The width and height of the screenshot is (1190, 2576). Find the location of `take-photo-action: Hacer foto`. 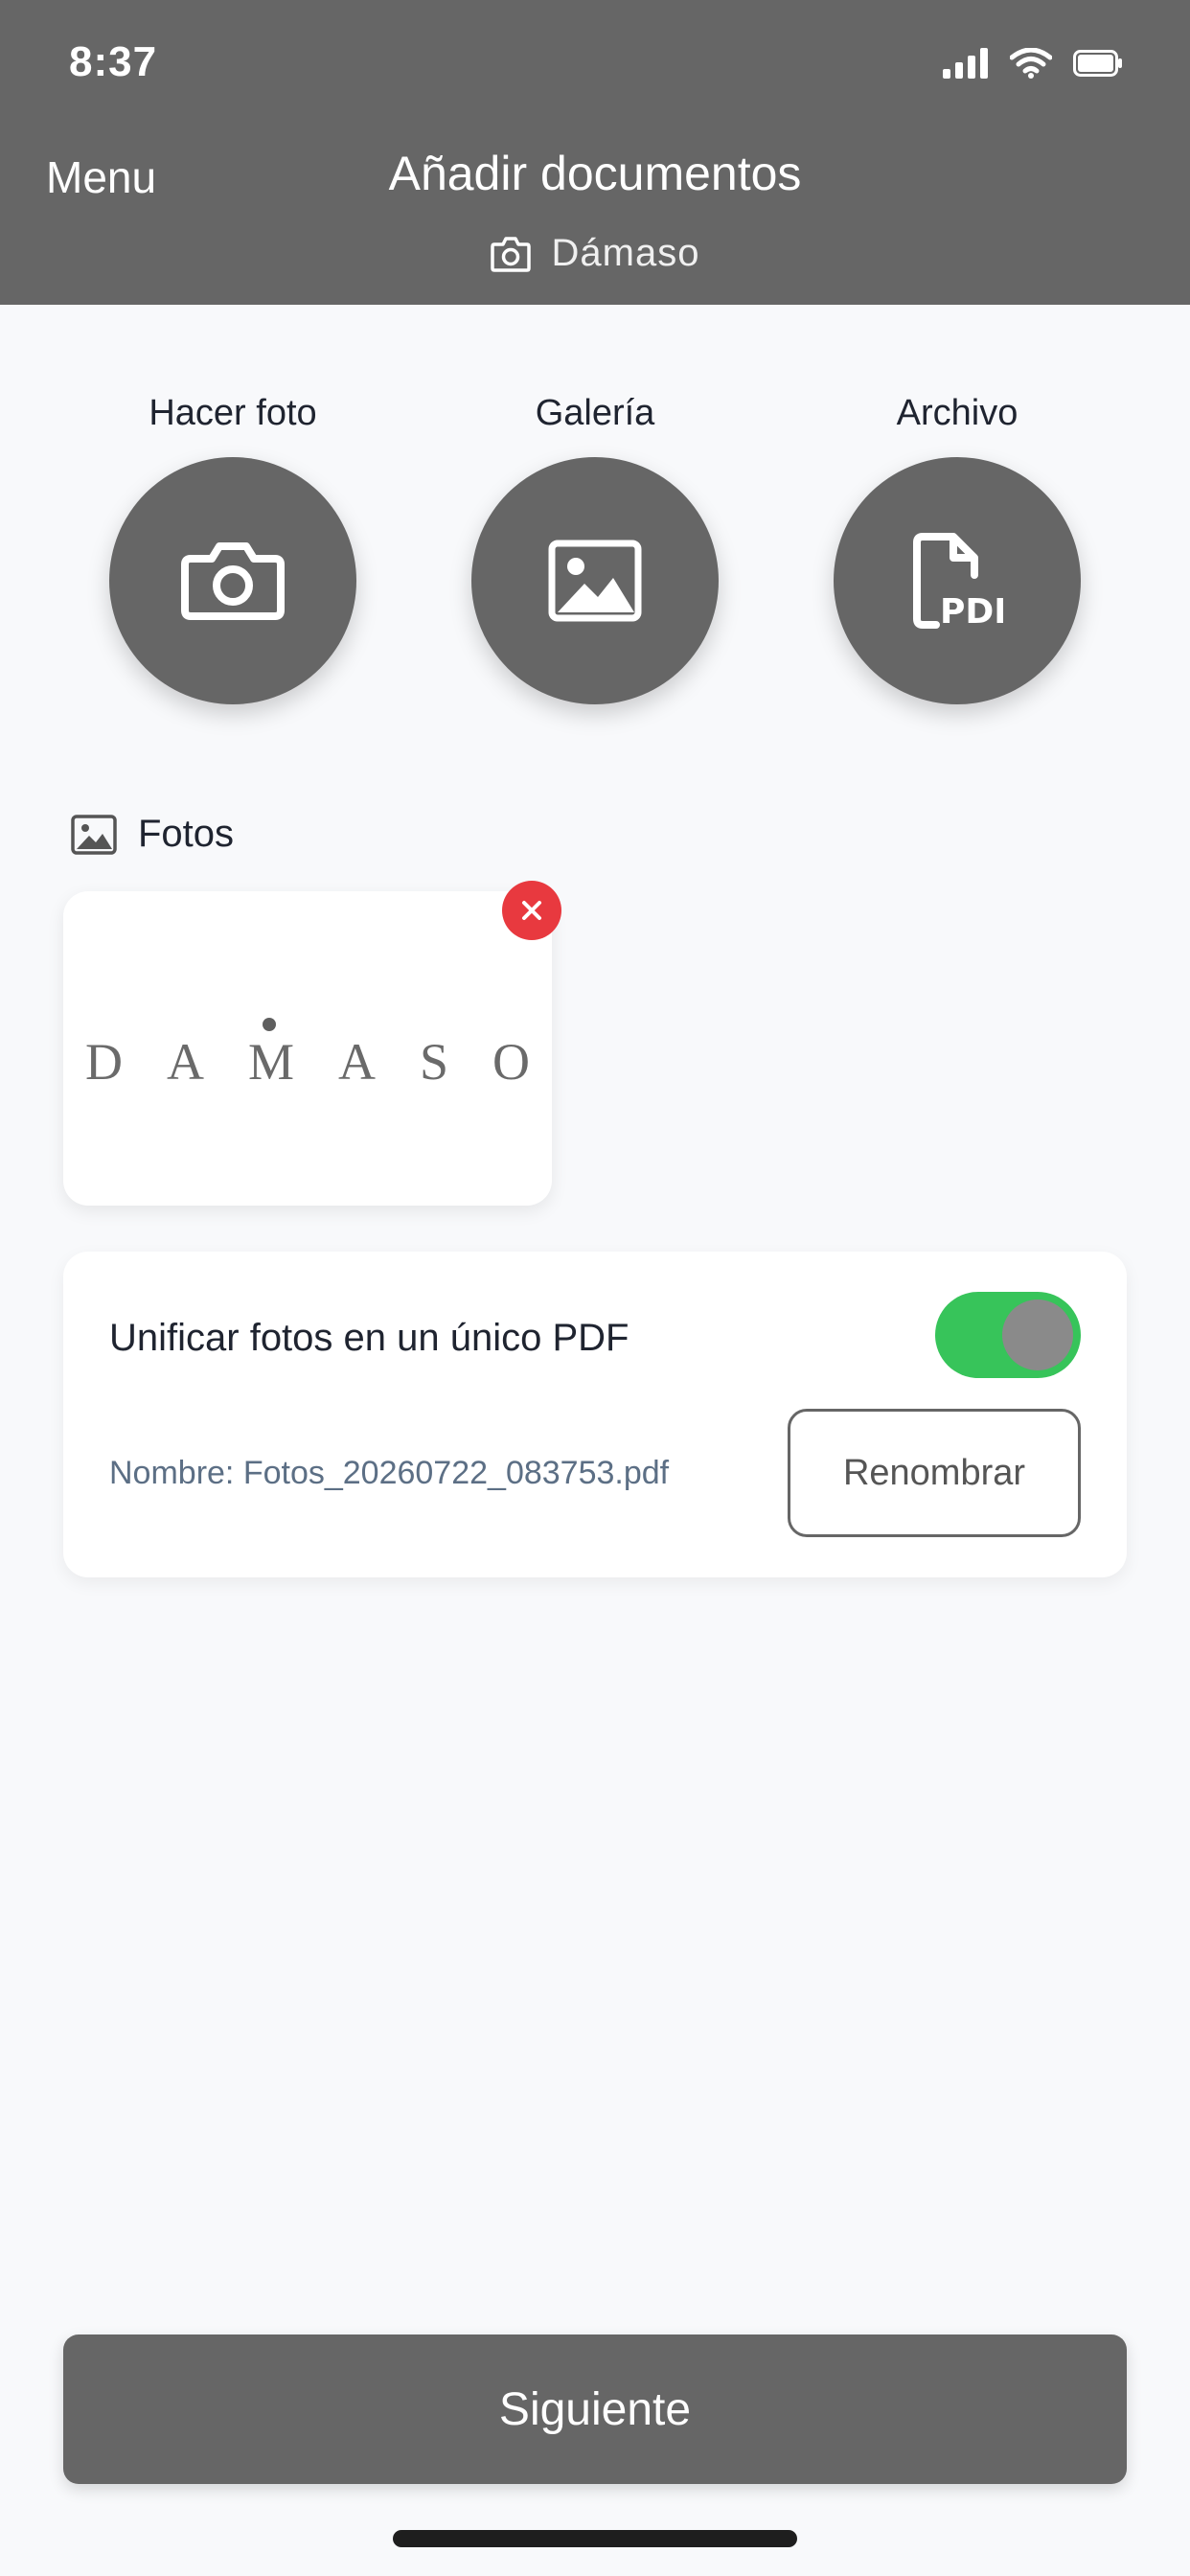

take-photo-action: Hacer foto is located at coordinates (233, 548).